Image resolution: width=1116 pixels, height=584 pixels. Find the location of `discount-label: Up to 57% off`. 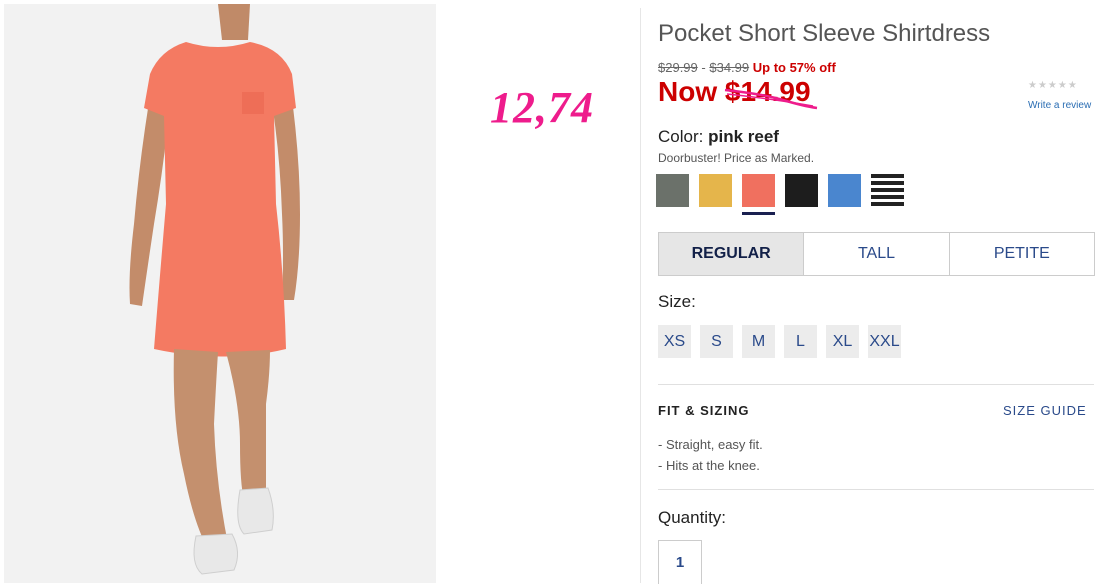

discount-label: Up to 57% off is located at coordinates (794, 67).